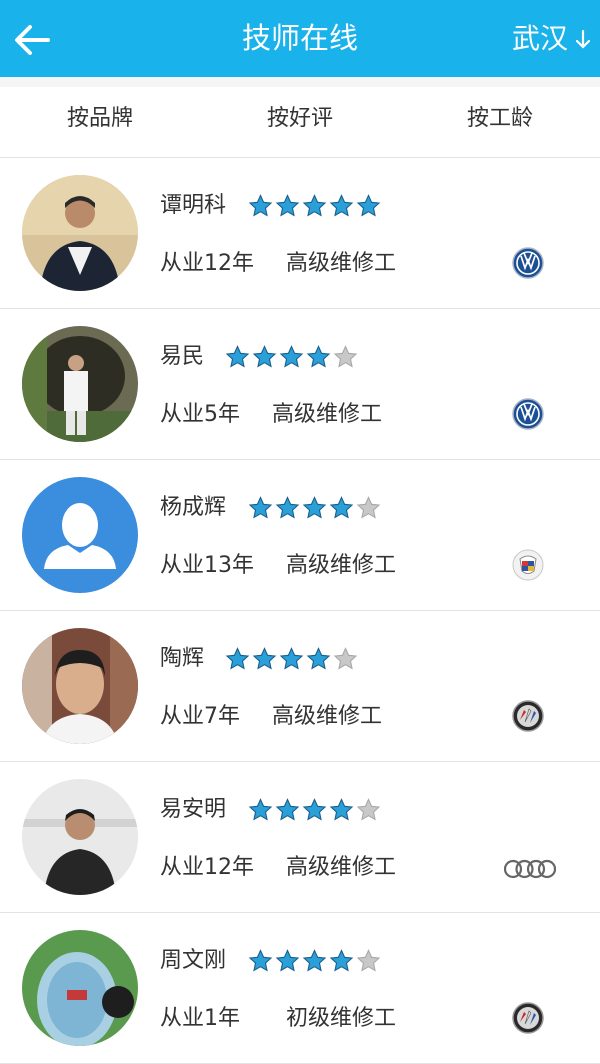 This screenshot has width=600, height=1064. I want to click on technician-row: 谭明科 从业12年 高级维修工, so click(300, 233).